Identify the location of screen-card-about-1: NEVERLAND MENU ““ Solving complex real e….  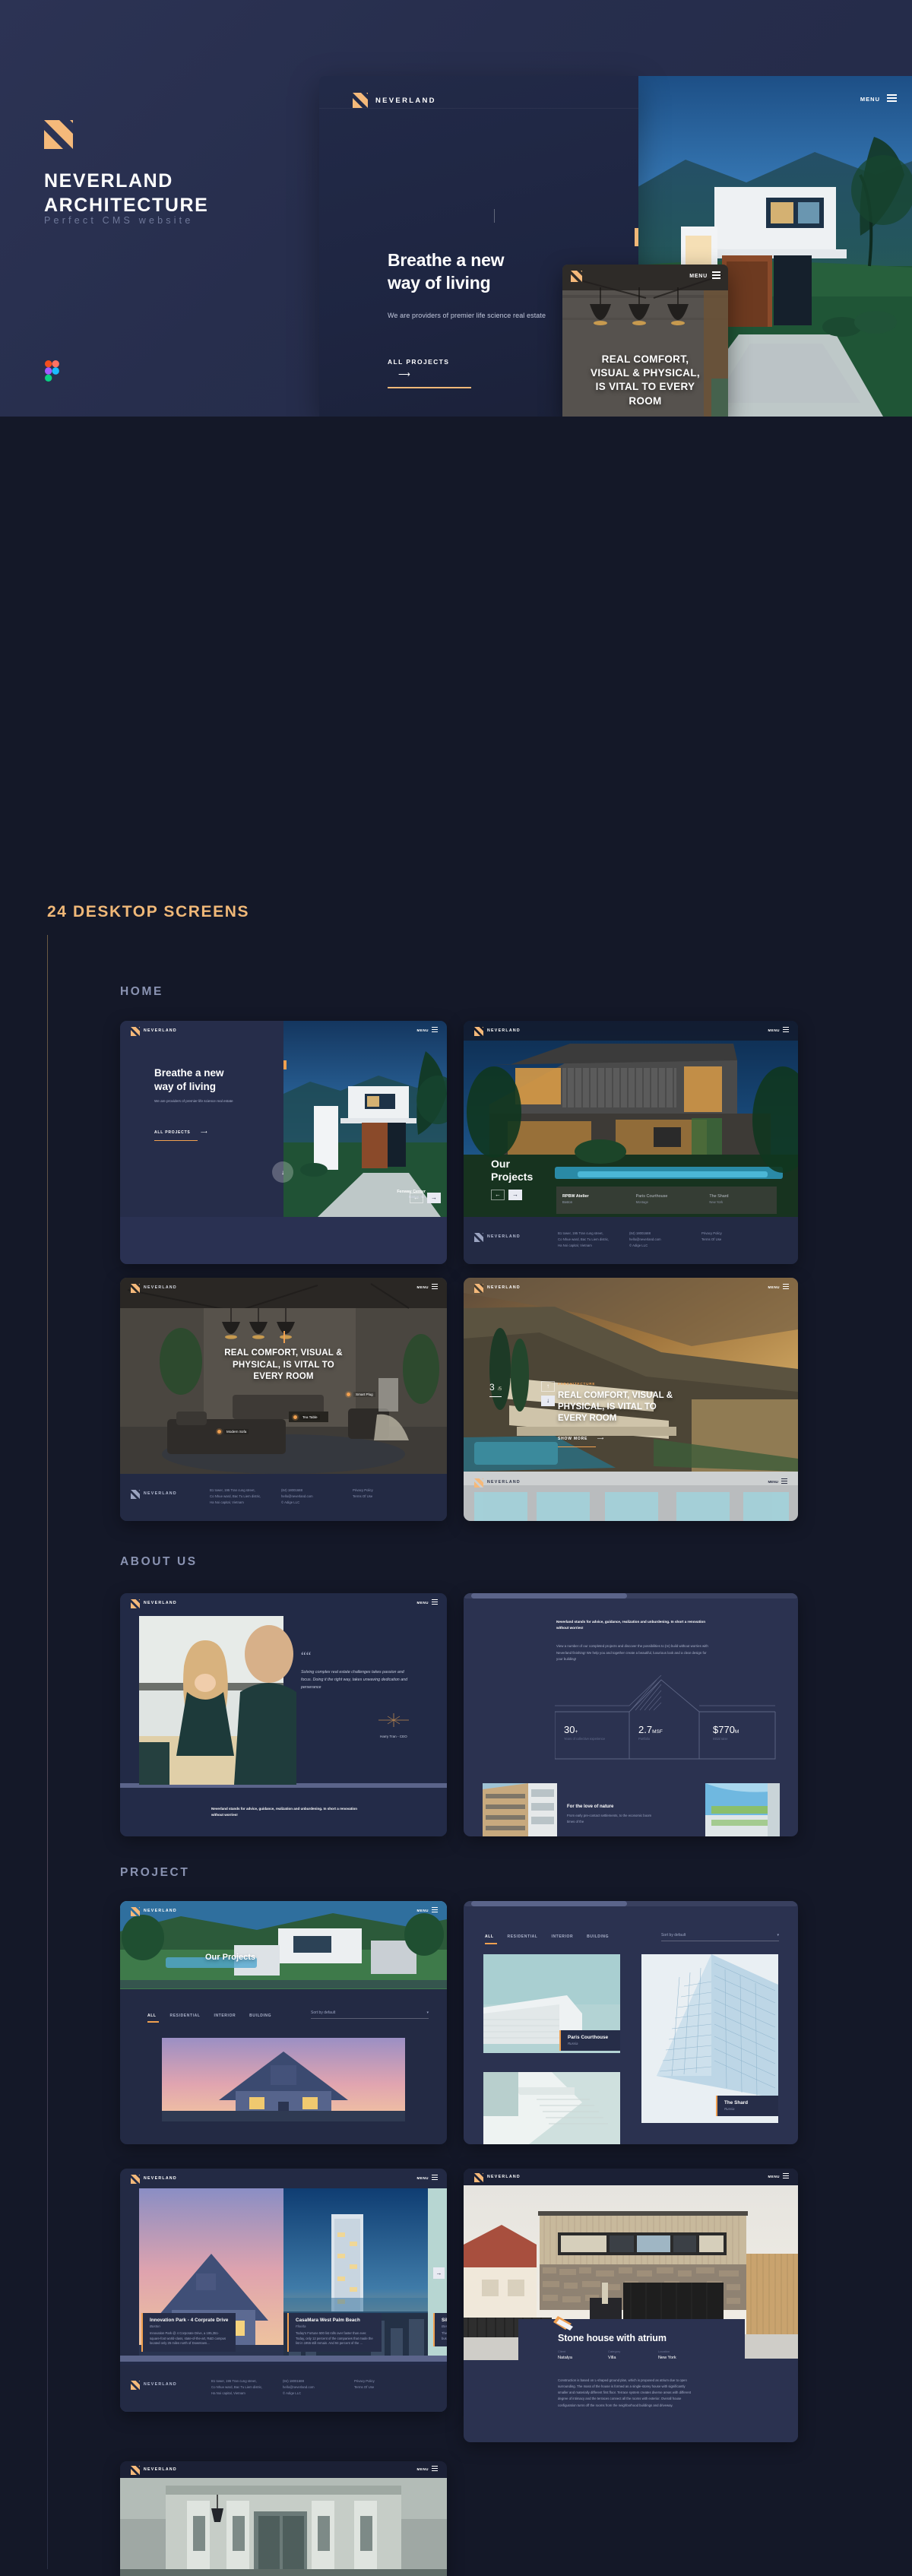
(283, 1714).